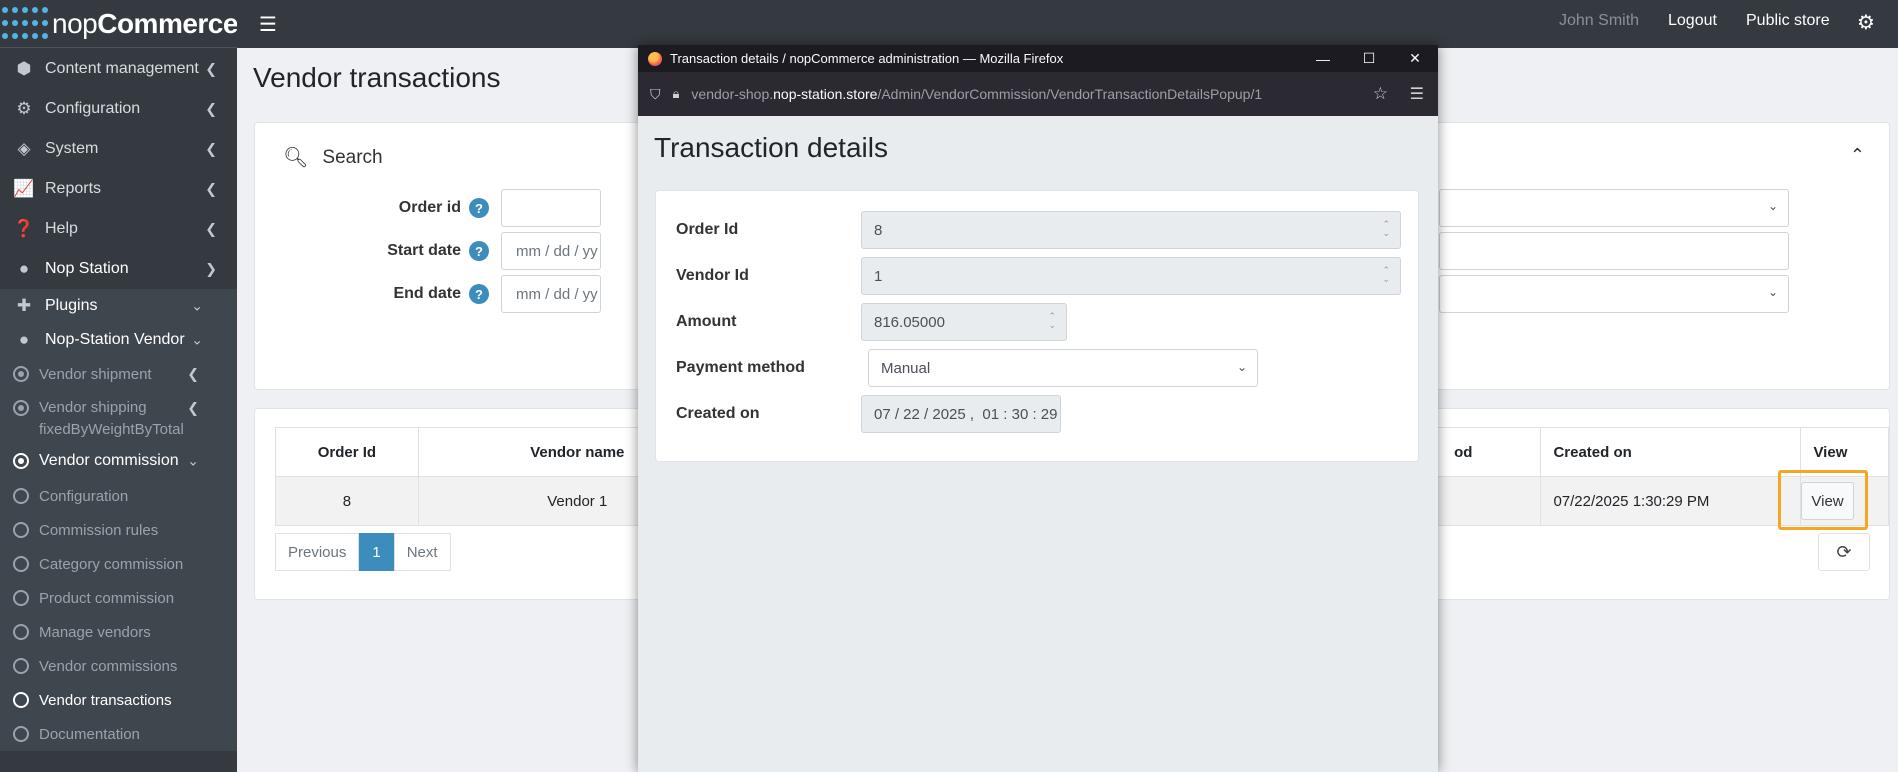 Image resolution: width=1898 pixels, height=772 pixels. Describe the element at coordinates (118, 598) in the screenshot. I see `sidebar-item-product-commission: Product commission` at that location.